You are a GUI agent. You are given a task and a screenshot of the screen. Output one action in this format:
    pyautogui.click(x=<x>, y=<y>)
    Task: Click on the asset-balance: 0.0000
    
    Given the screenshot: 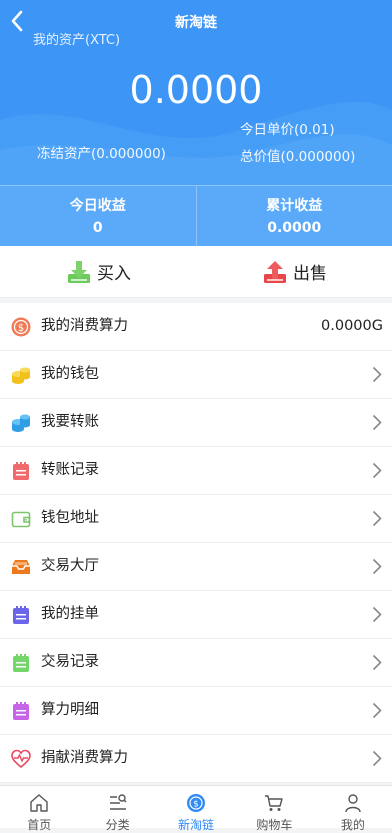 What is the action you would take?
    pyautogui.click(x=196, y=90)
    